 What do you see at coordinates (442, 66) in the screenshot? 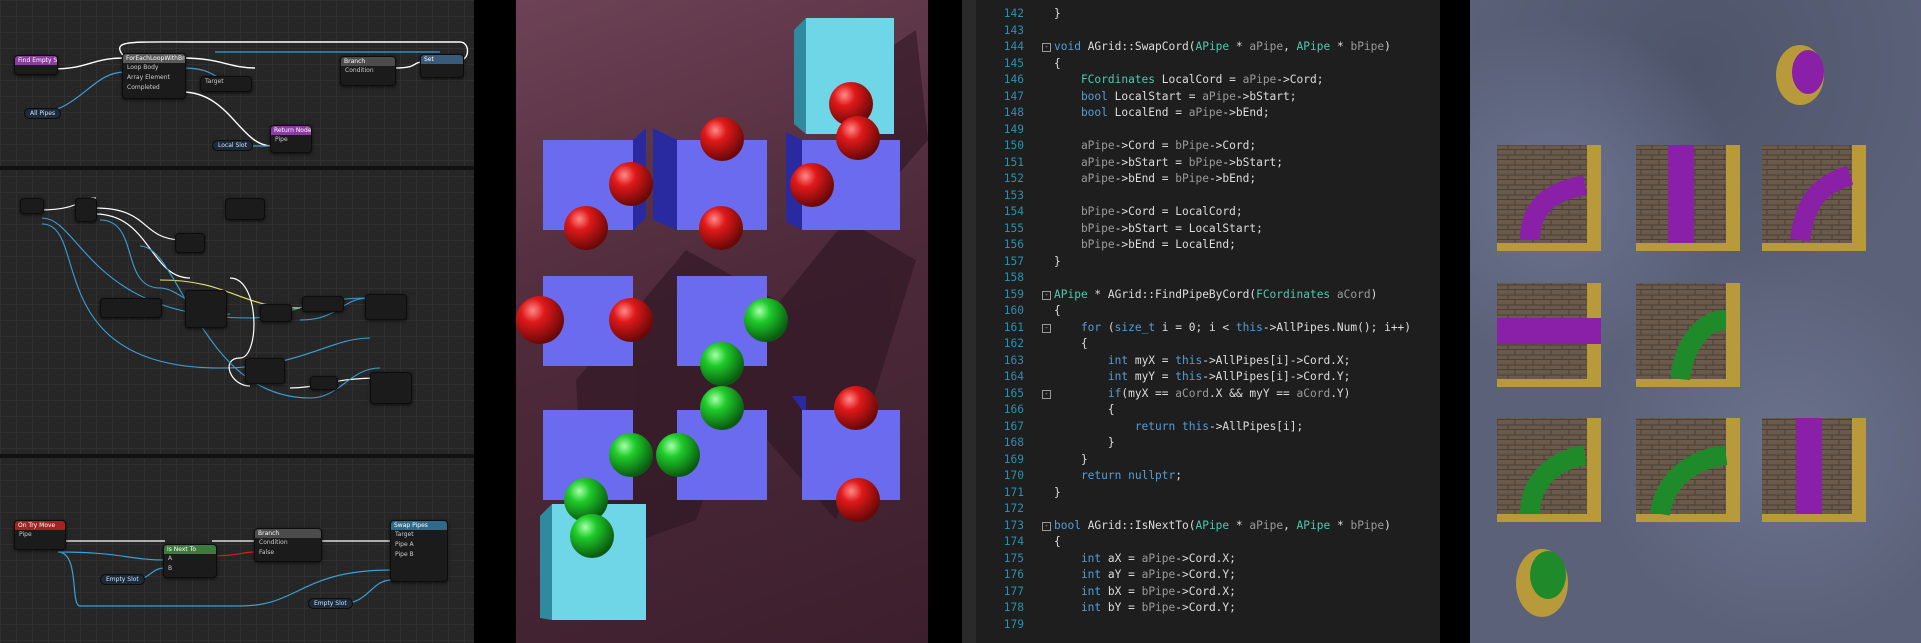
I see `node-set: Set` at bounding box center [442, 66].